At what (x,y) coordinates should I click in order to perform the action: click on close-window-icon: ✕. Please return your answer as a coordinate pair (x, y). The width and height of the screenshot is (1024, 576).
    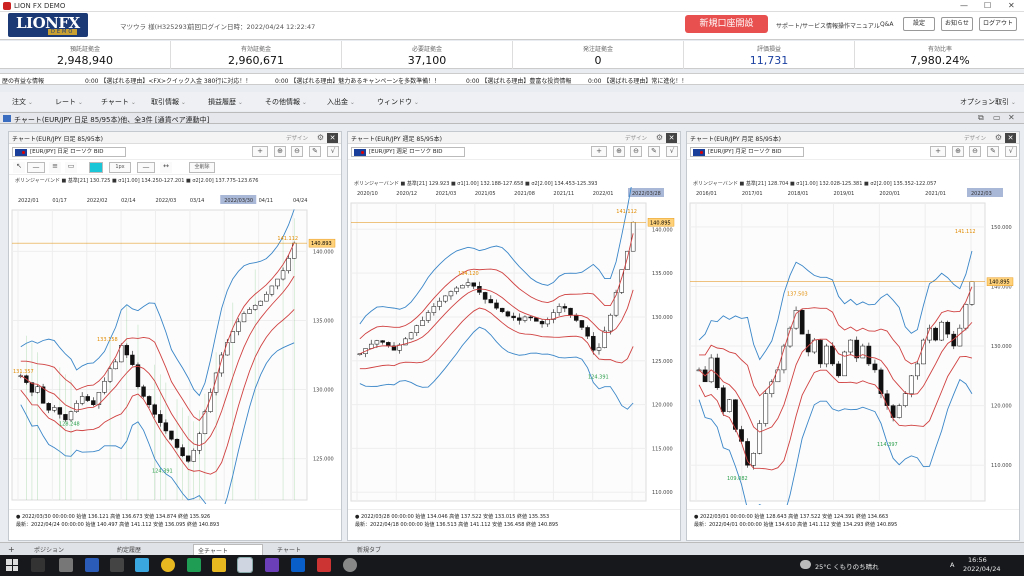
    Looking at the image, I should click on (1011, 117).